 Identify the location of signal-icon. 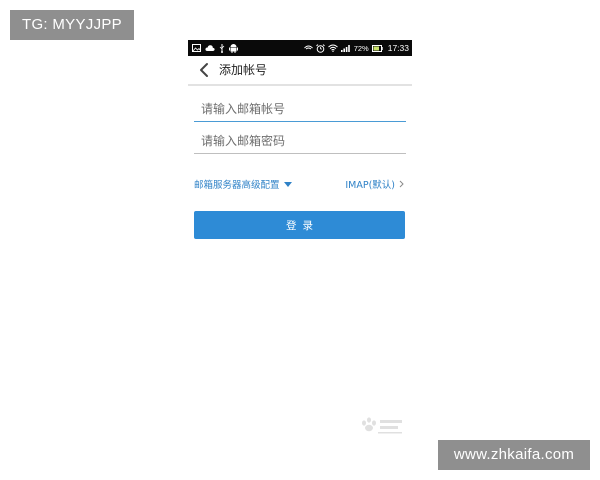
(345, 48).